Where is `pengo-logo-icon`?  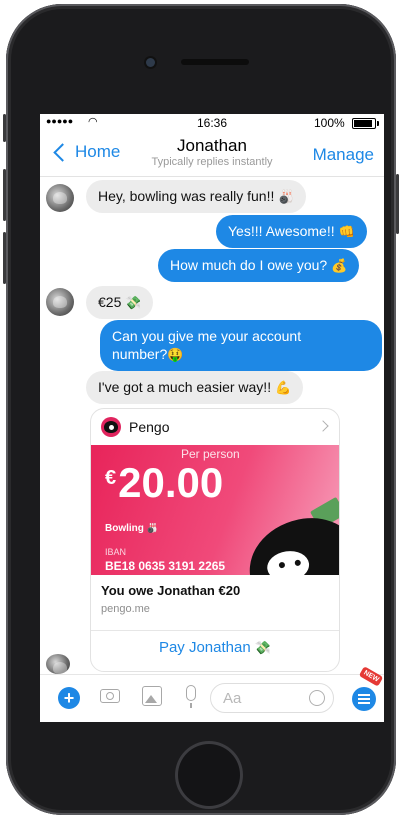
pengo-logo-icon is located at coordinates (111, 427).